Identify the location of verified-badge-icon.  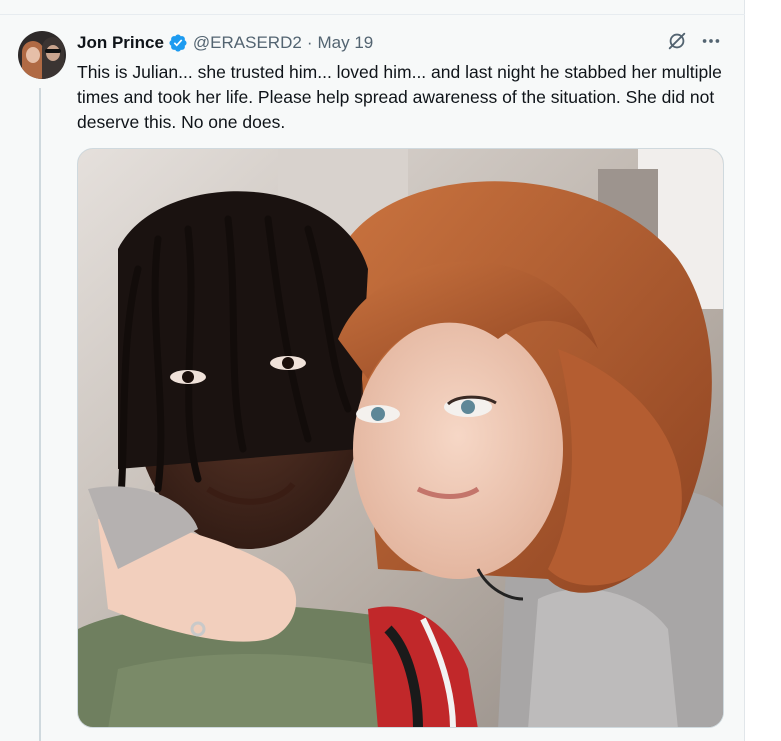
(178, 43).